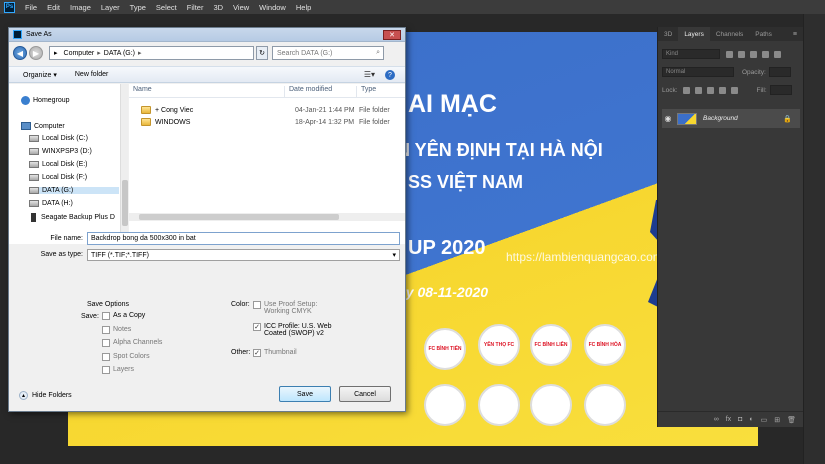 The image size is (825, 464). What do you see at coordinates (292, 330) in the screenshot?
I see `icc-profile-checkbox: ✓ ICC Profile: U.S. Web Coated (SWOP) v2` at bounding box center [292, 330].